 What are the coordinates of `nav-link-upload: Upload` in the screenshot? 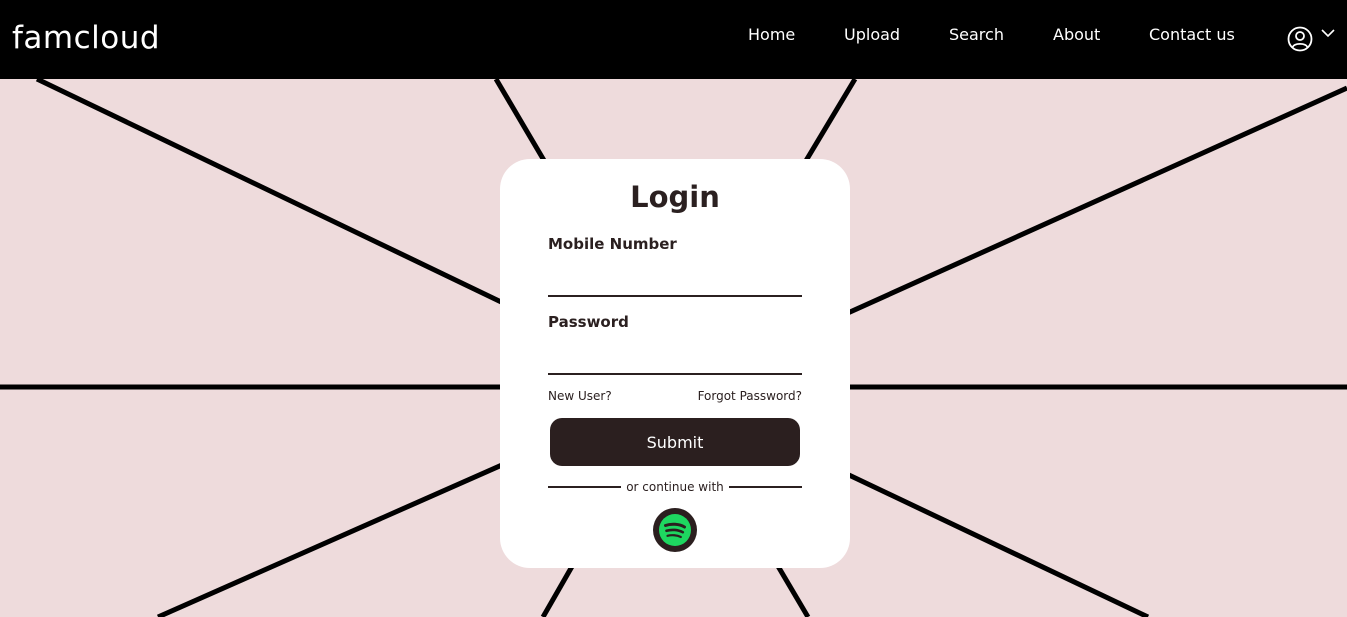 It's located at (872, 35).